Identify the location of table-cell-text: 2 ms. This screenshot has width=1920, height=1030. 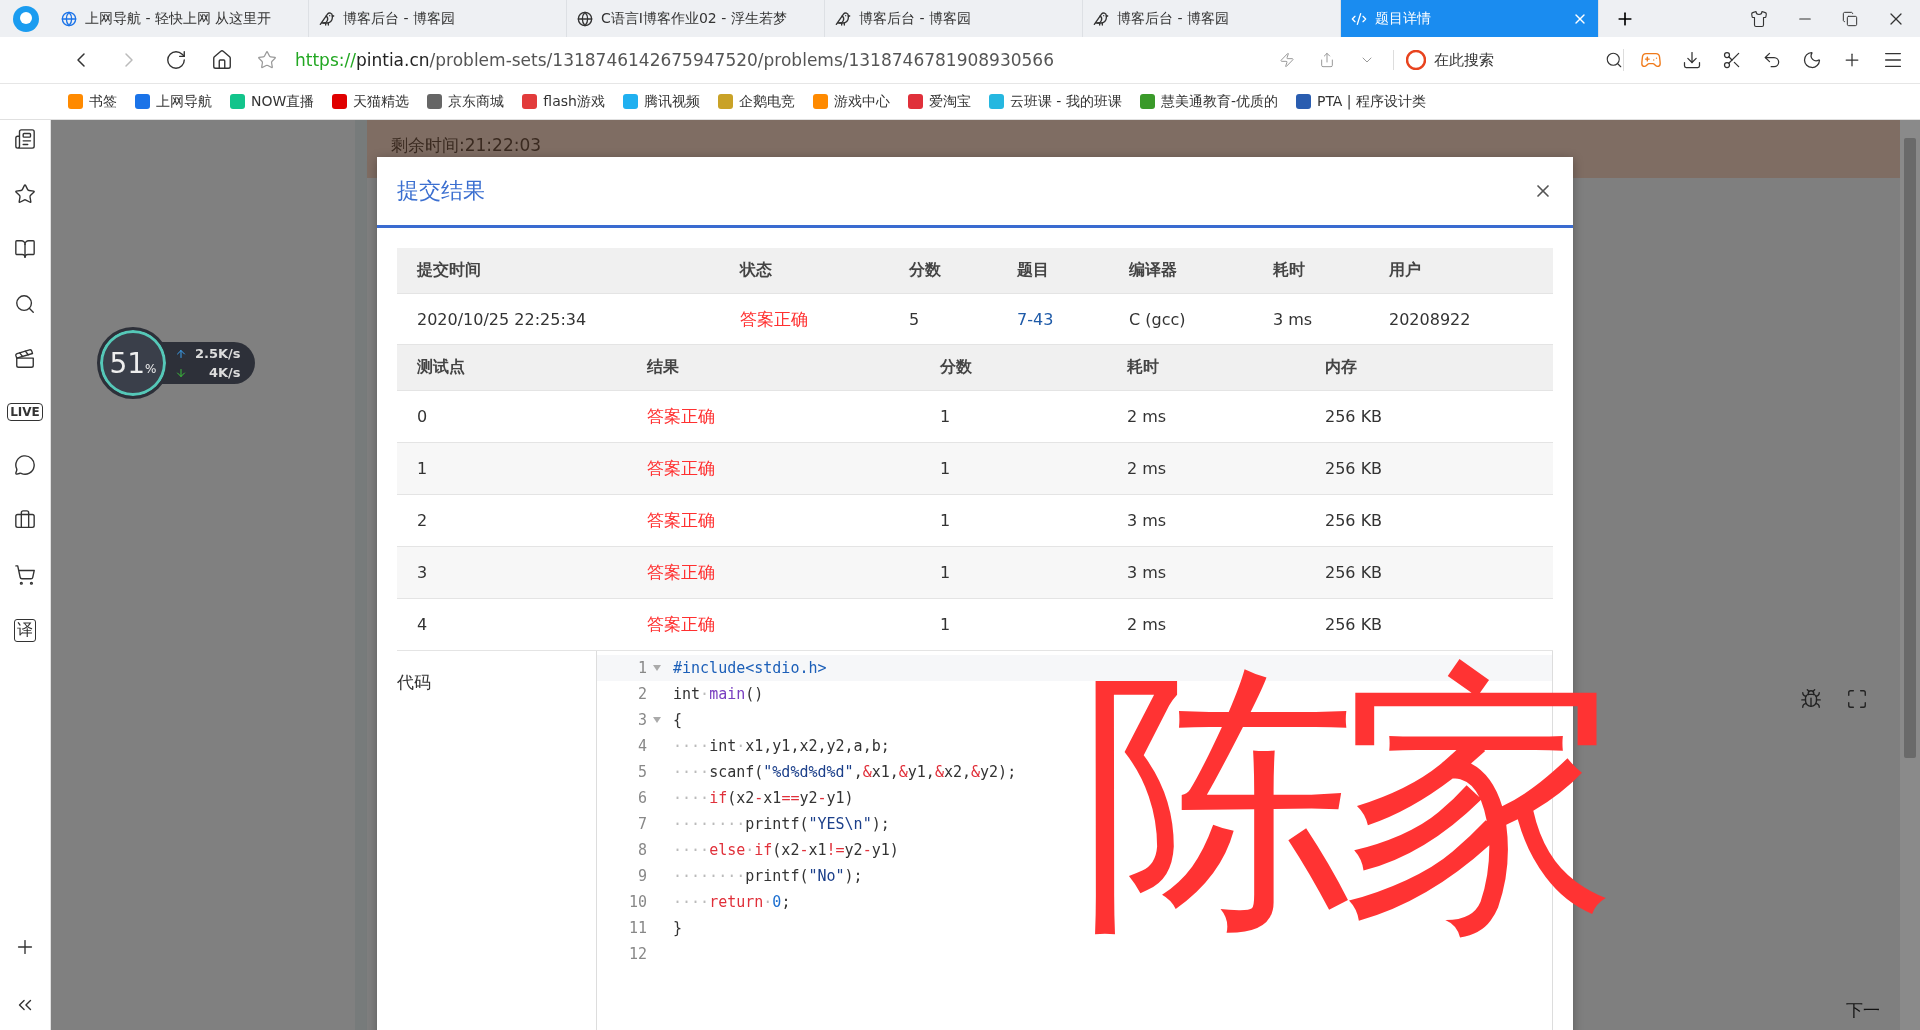
(1147, 624).